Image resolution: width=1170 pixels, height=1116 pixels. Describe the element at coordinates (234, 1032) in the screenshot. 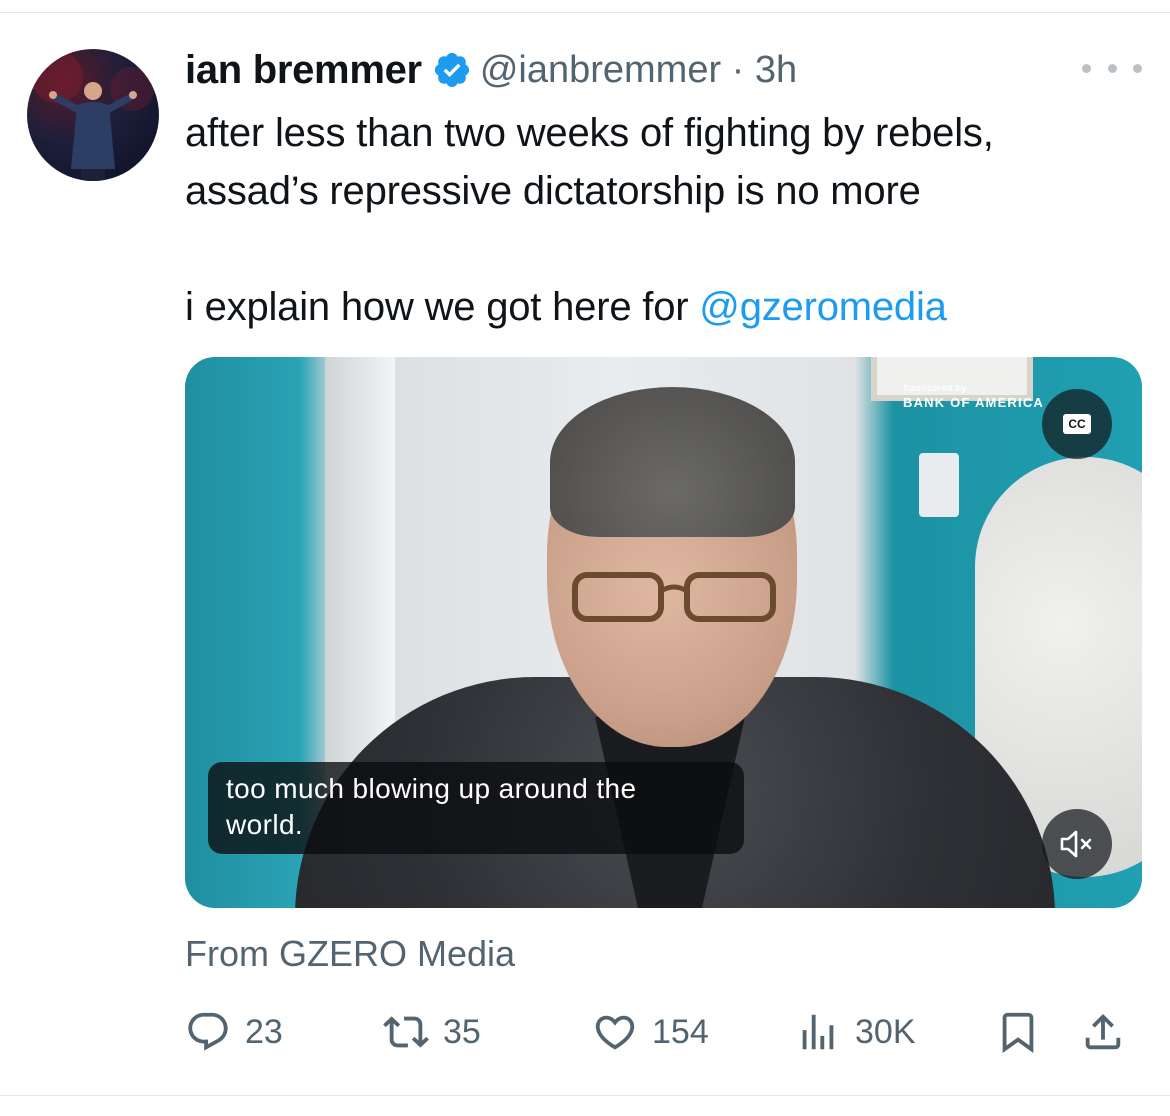

I see `reply-button: 23` at that location.